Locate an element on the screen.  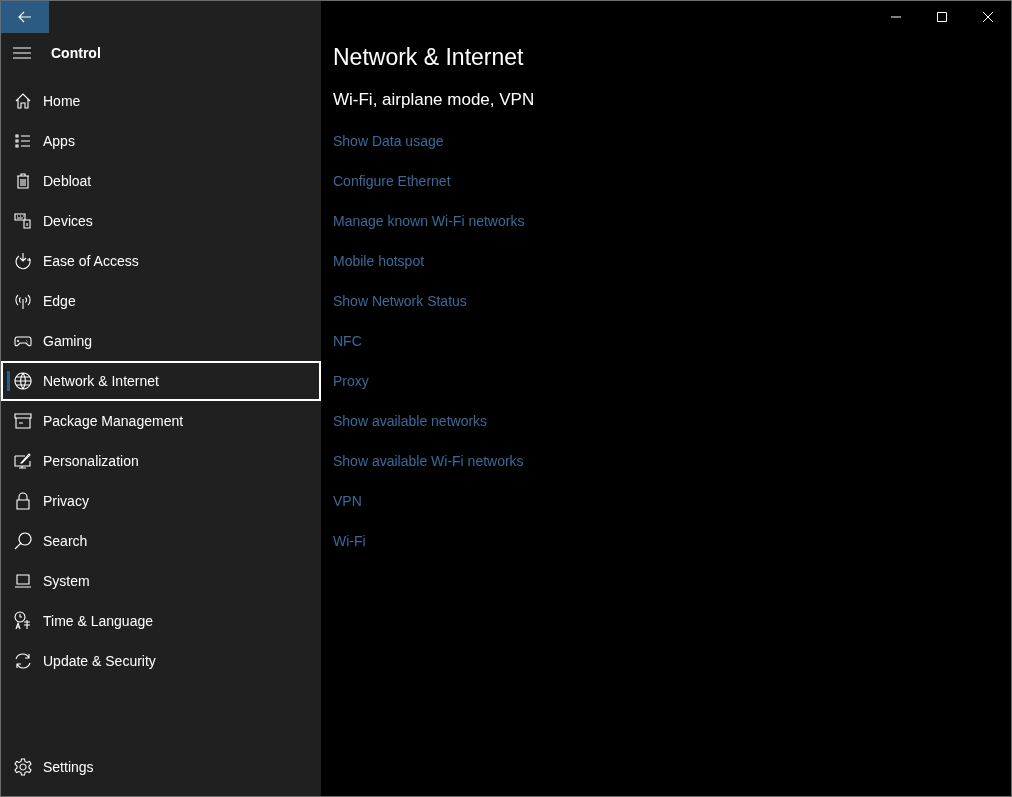
back-arrow-icon is located at coordinates (25, 17).